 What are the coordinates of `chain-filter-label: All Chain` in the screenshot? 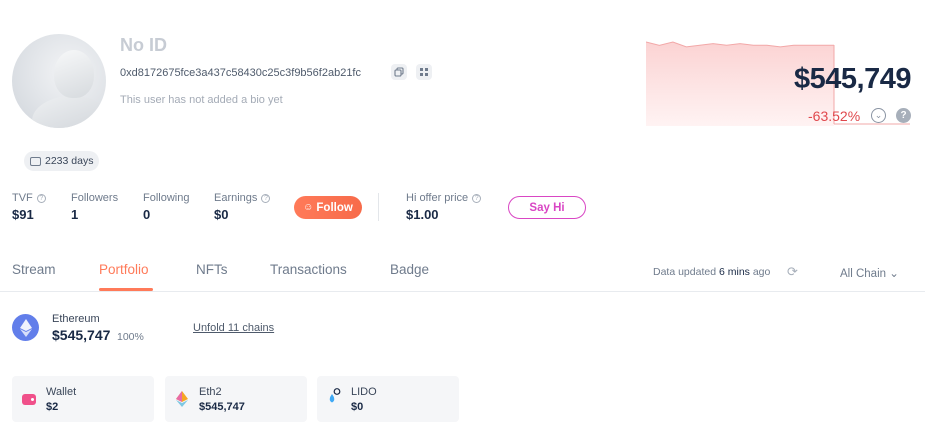 It's located at (863, 274).